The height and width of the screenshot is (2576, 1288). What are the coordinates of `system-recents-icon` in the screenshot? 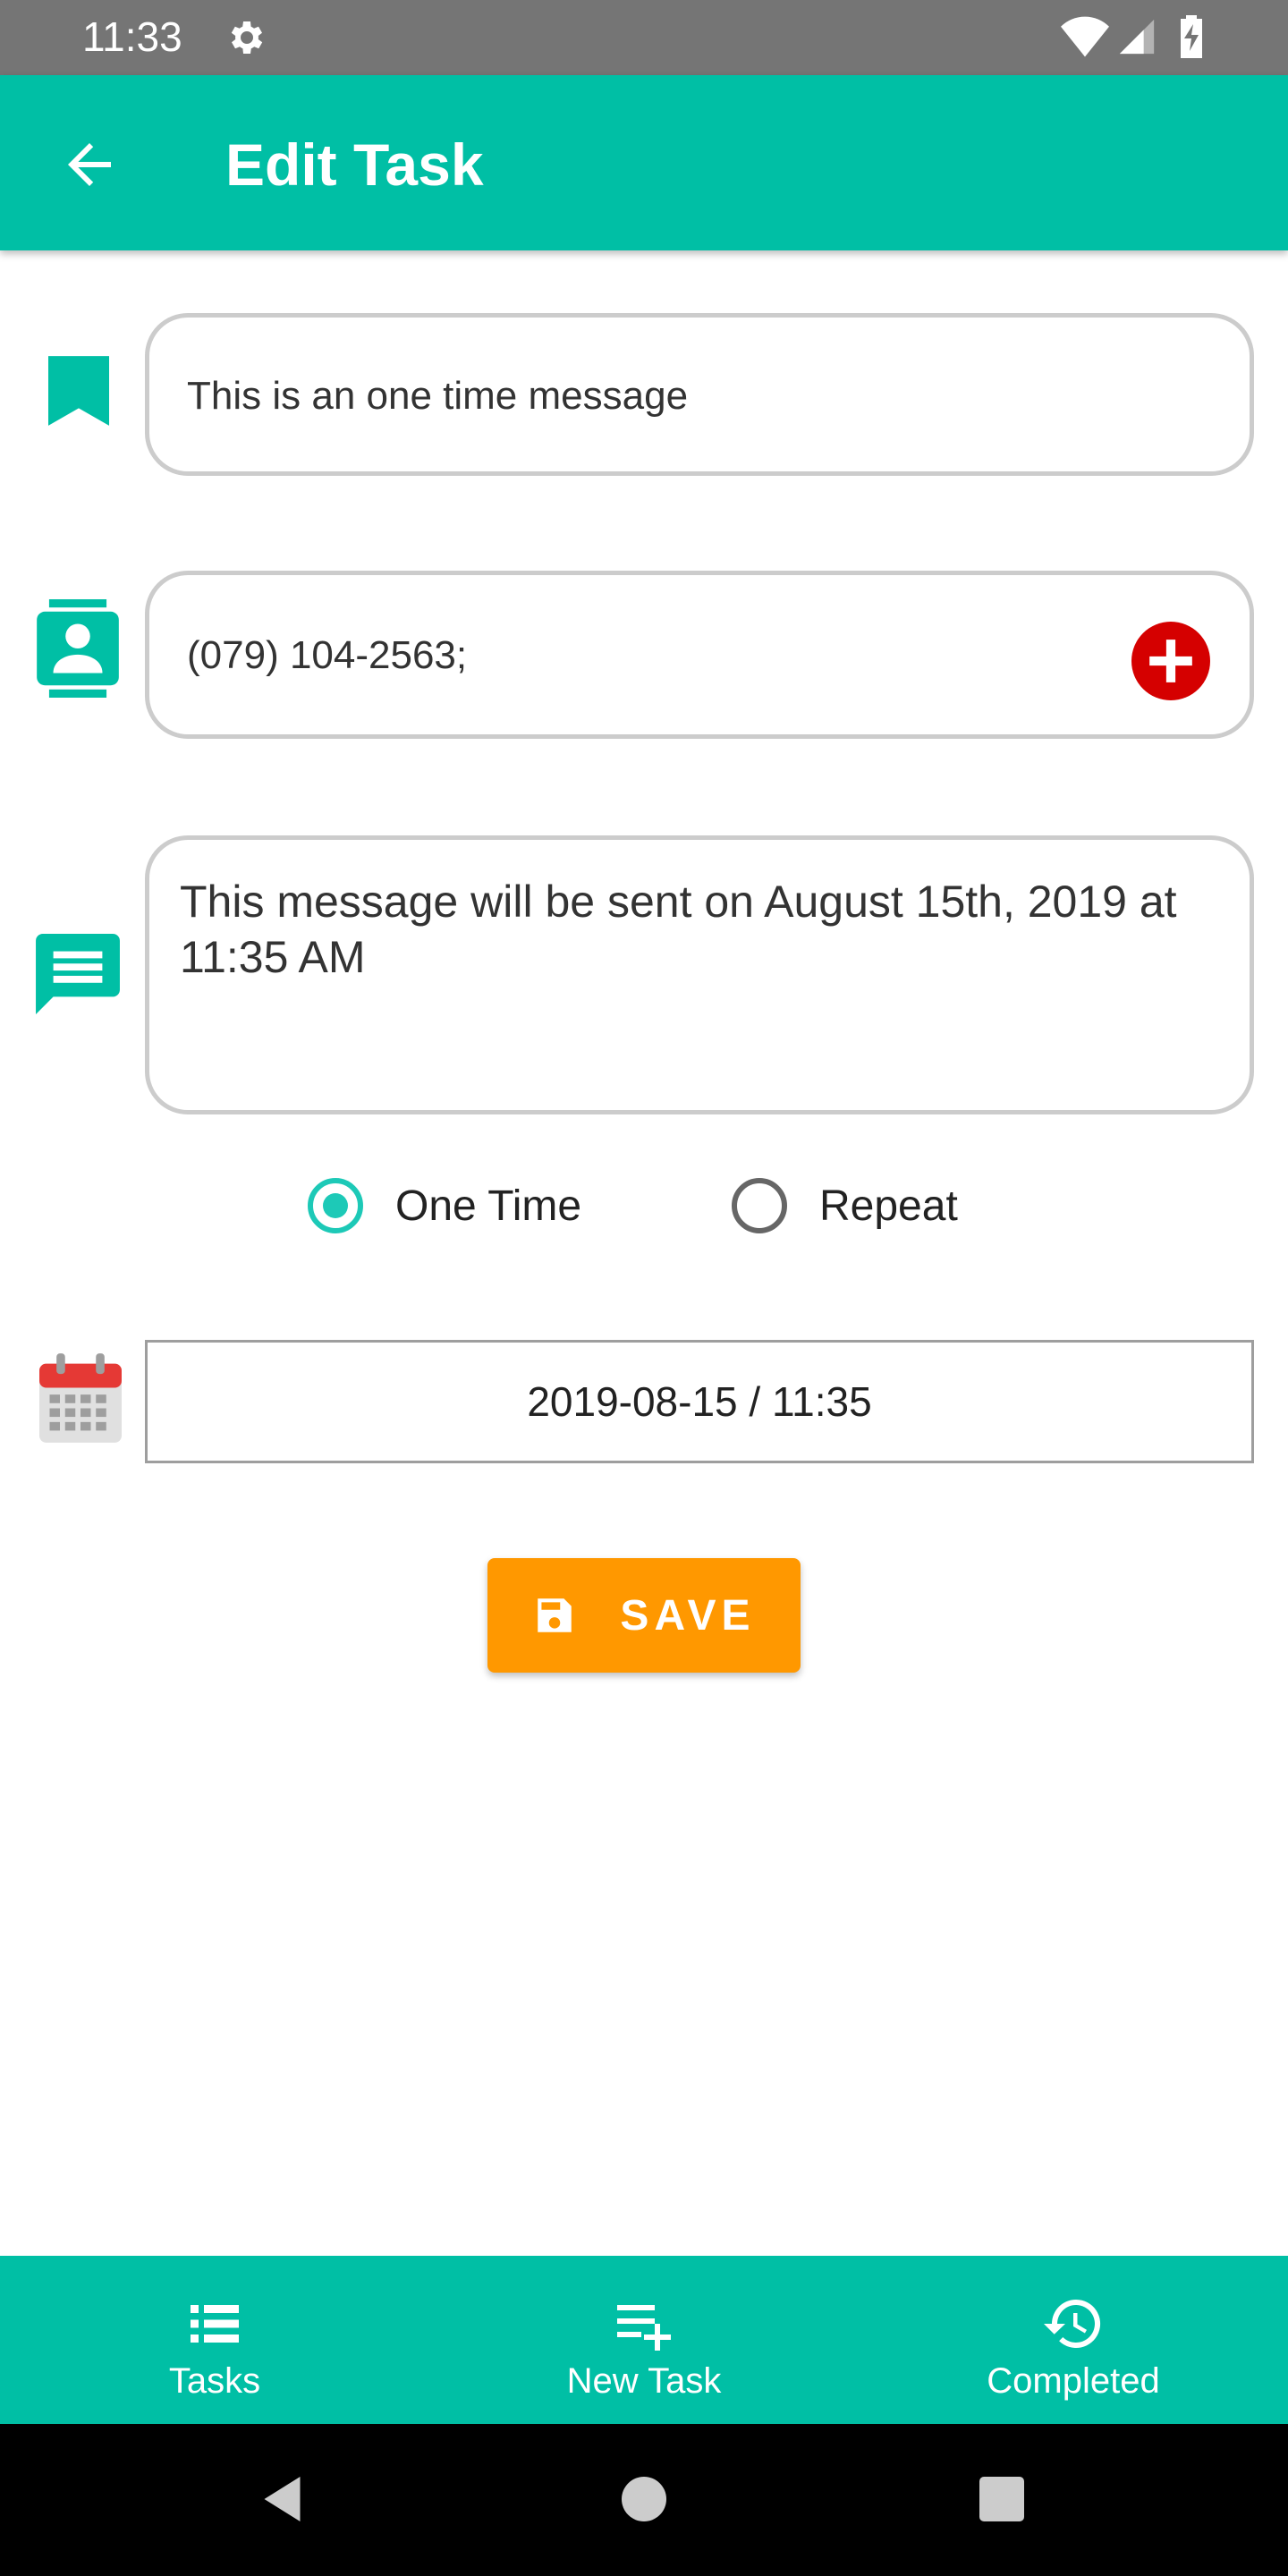 It's located at (1002, 2499).